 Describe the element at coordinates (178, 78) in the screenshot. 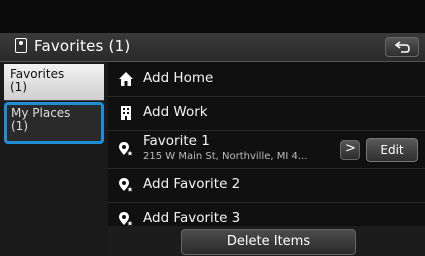

I see `list-item-label: Add Home` at that location.